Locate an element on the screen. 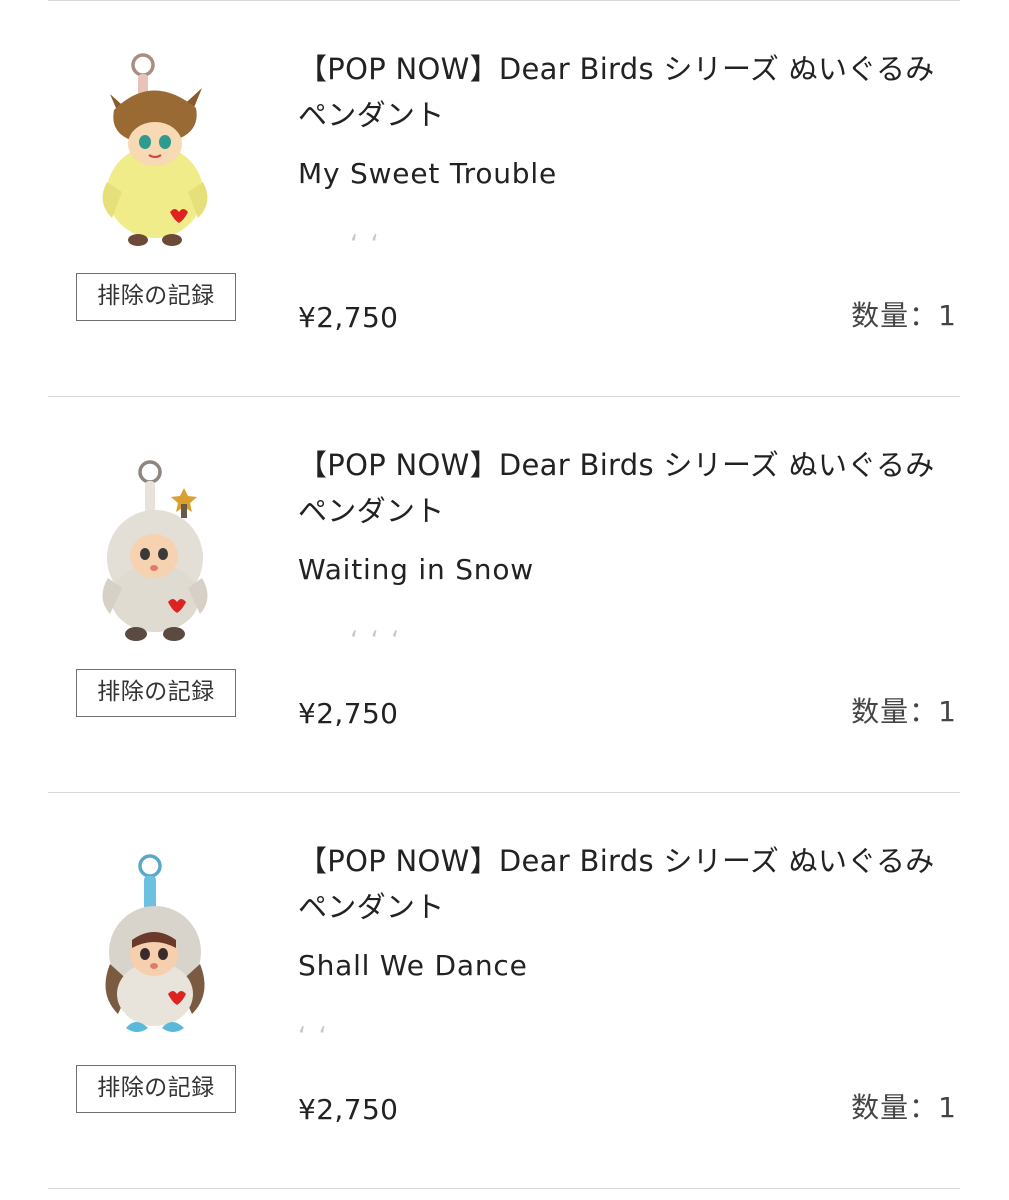  product-variant: Waiting in Snow is located at coordinates (416, 569).